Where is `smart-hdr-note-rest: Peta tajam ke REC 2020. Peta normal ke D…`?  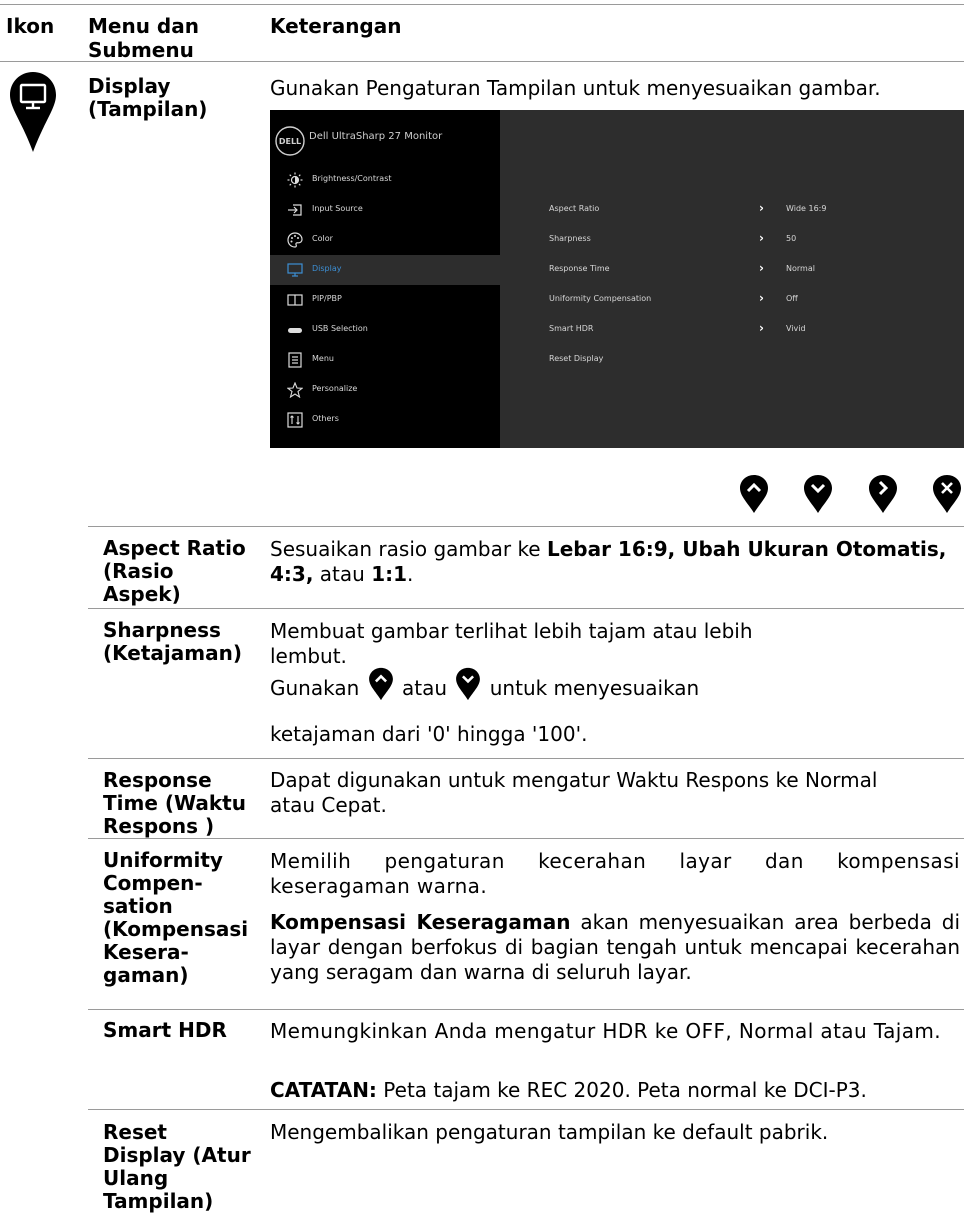 smart-hdr-note-rest: Peta tajam ke REC 2020. Peta normal ke D… is located at coordinates (621, 1090).